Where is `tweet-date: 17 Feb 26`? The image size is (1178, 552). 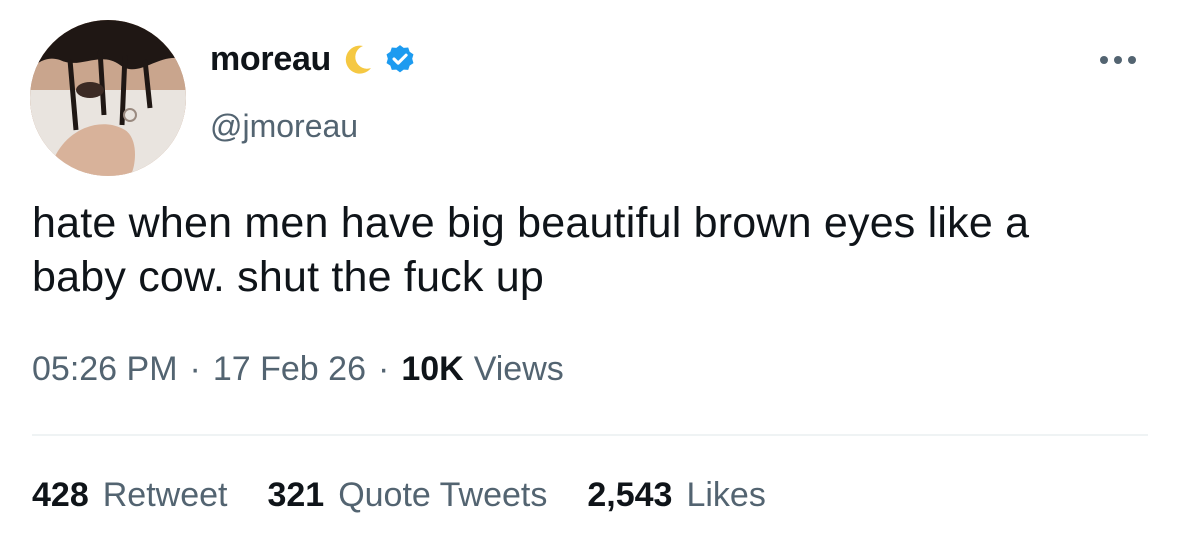
tweet-date: 17 Feb 26 is located at coordinates (289, 369).